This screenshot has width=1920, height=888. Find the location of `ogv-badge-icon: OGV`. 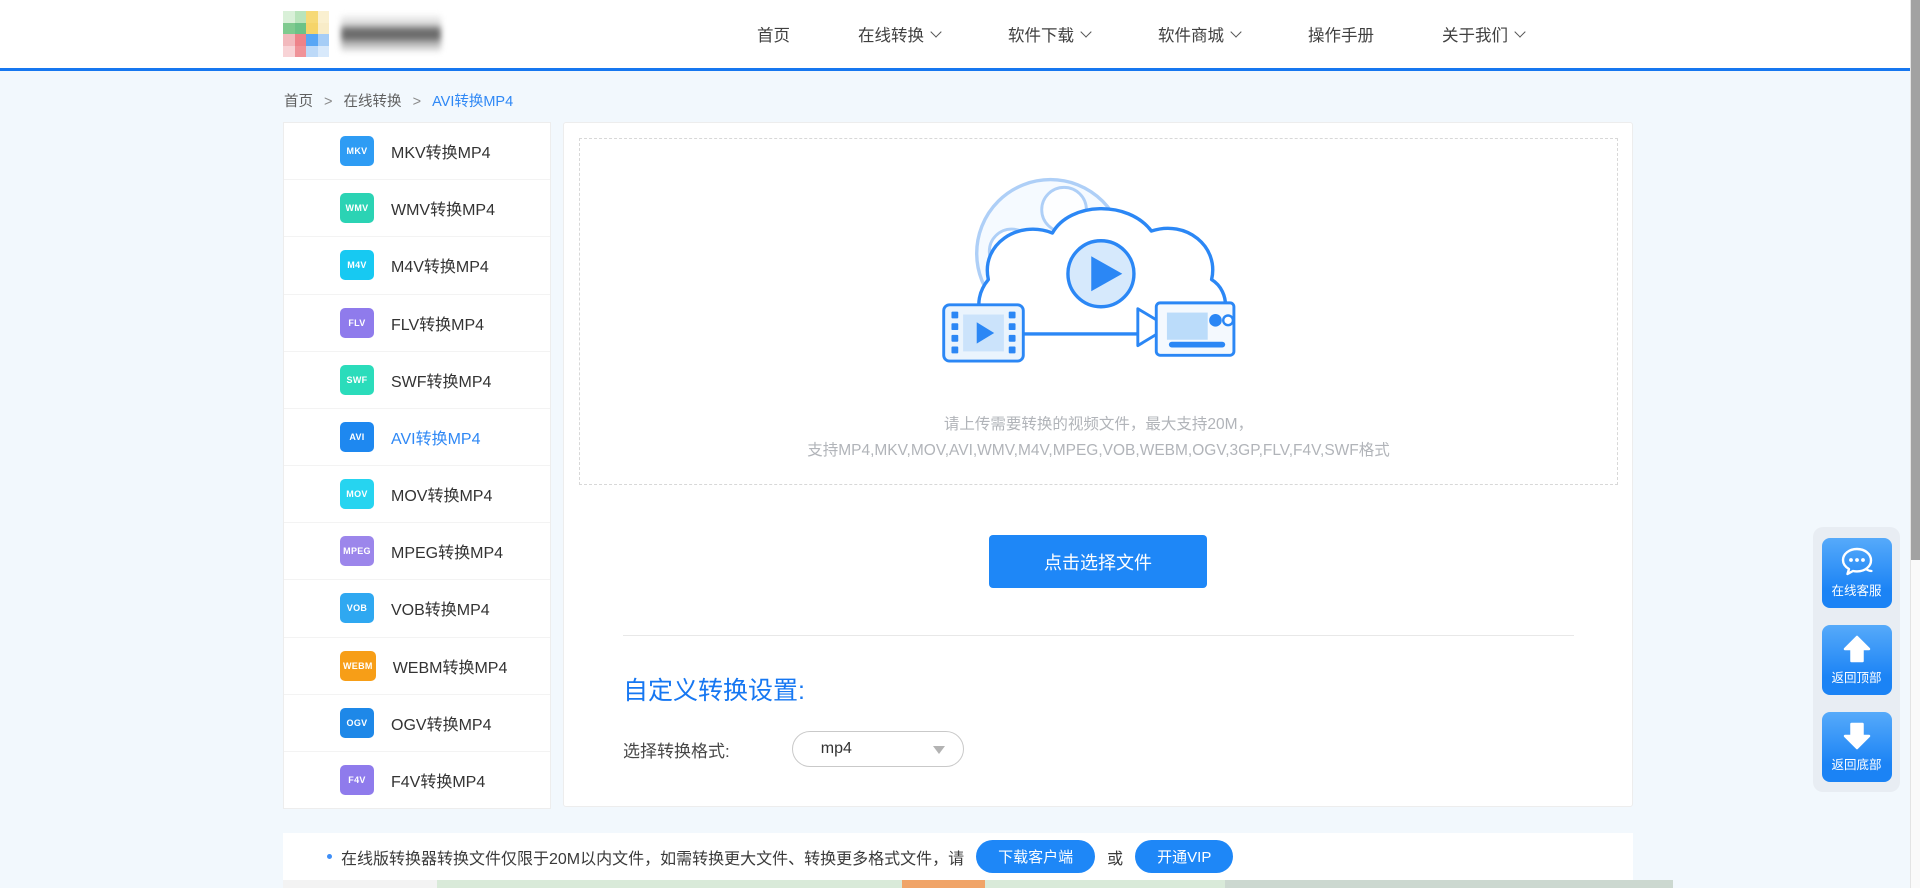

ogv-badge-icon: OGV is located at coordinates (357, 722).